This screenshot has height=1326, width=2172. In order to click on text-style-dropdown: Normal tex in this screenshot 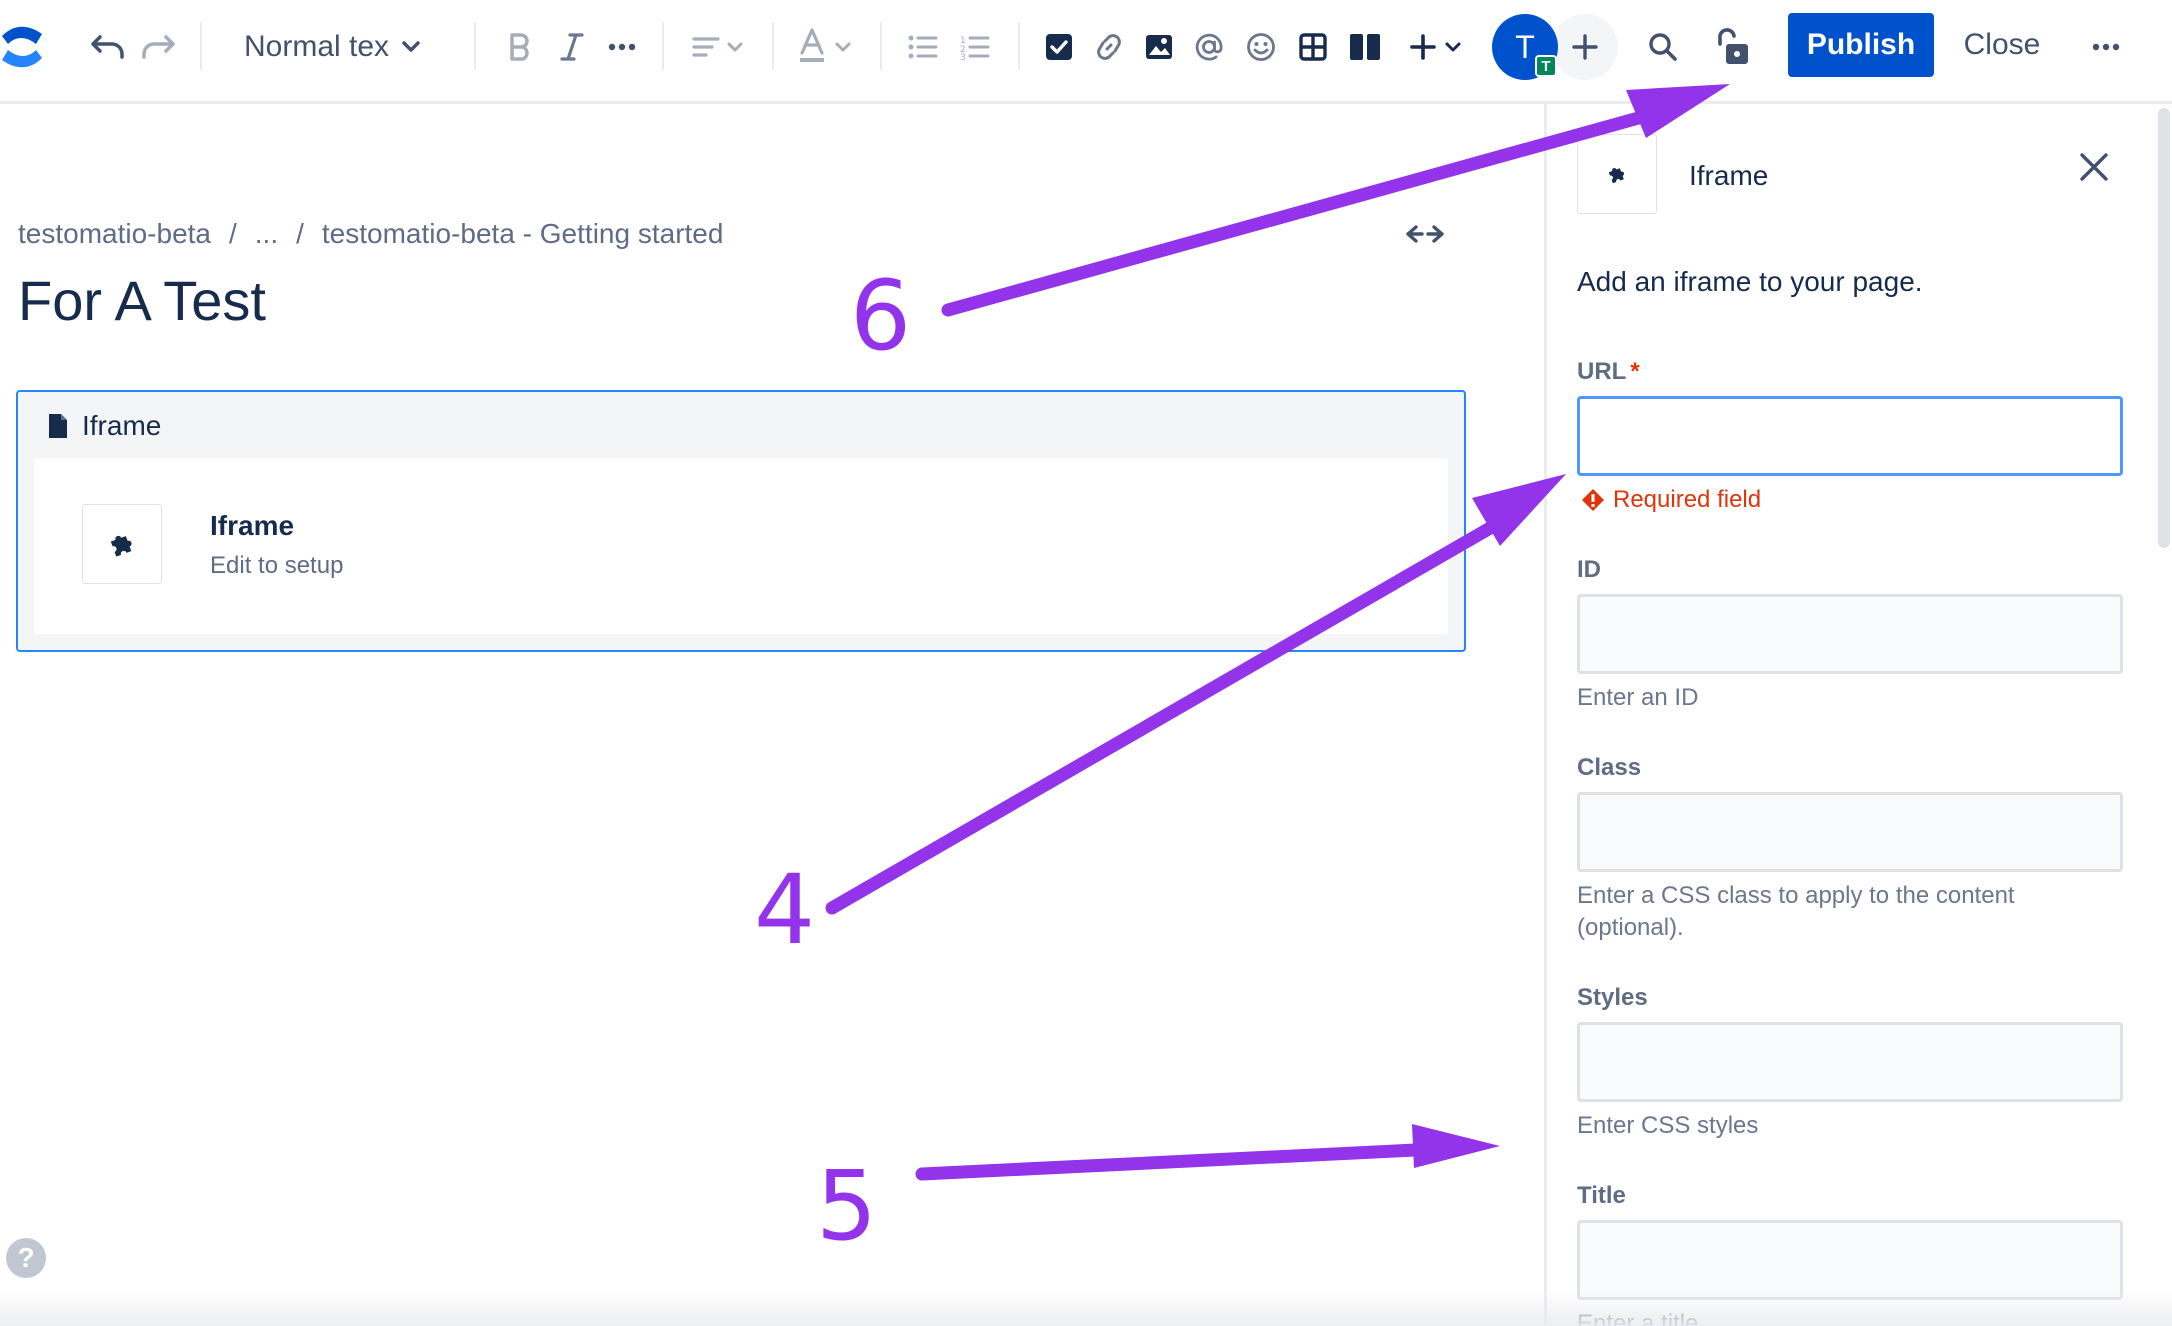, I will do `click(335, 47)`.